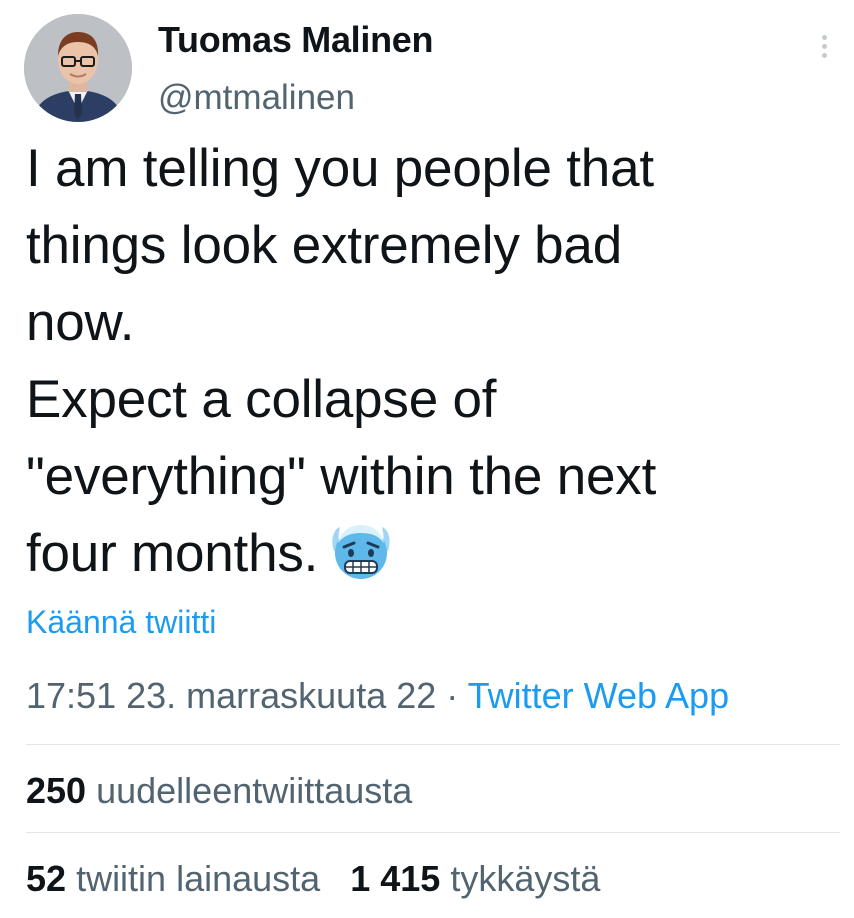 The height and width of the screenshot is (918, 854). What do you see at coordinates (395, 878) in the screenshot?
I see `likes-count: 1 415` at bounding box center [395, 878].